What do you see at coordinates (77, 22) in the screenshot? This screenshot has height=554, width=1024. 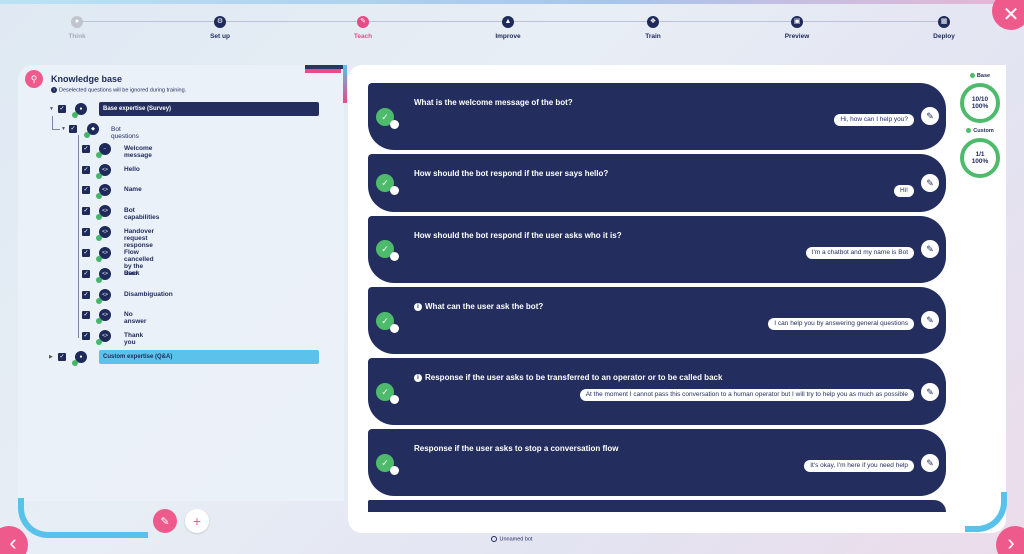 I see `lightbulb-icon: ●` at bounding box center [77, 22].